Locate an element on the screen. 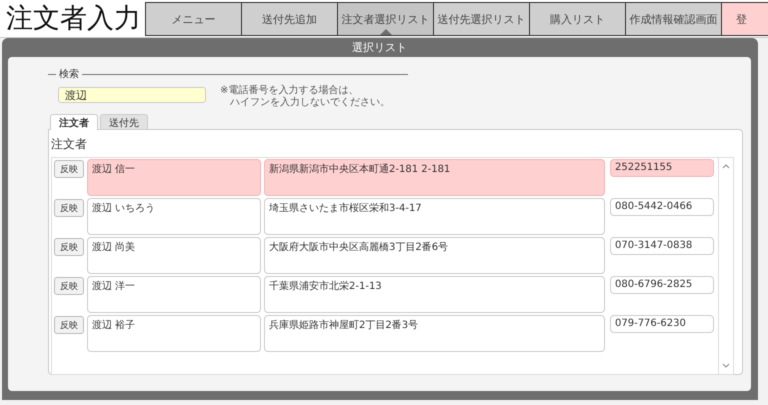  tab: 注文者 is located at coordinates (74, 122).